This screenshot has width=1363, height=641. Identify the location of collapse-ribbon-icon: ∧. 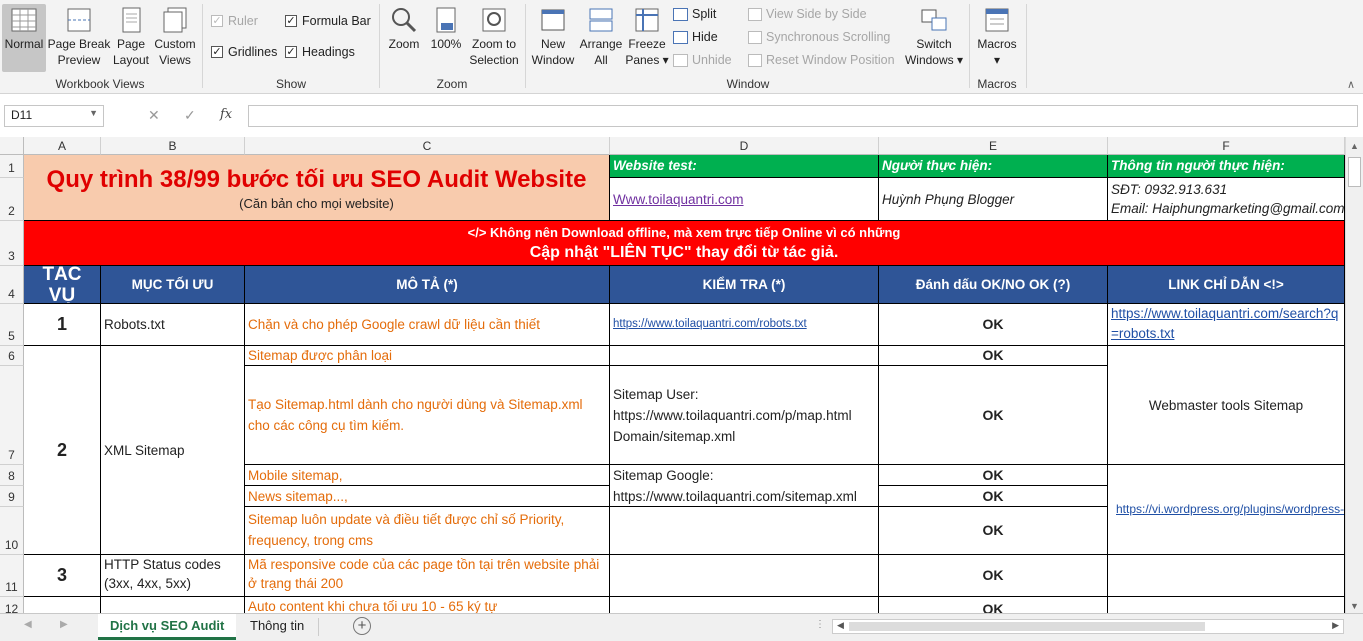
(1351, 84).